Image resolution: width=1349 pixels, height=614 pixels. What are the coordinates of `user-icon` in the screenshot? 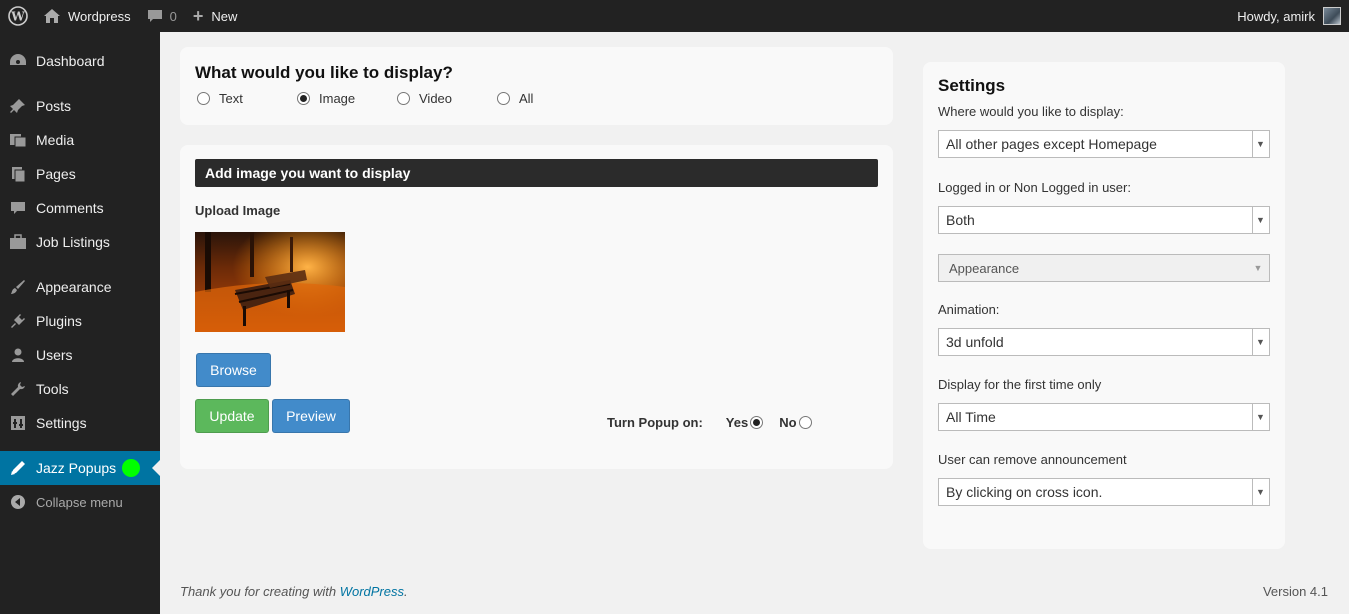 It's located at (18, 355).